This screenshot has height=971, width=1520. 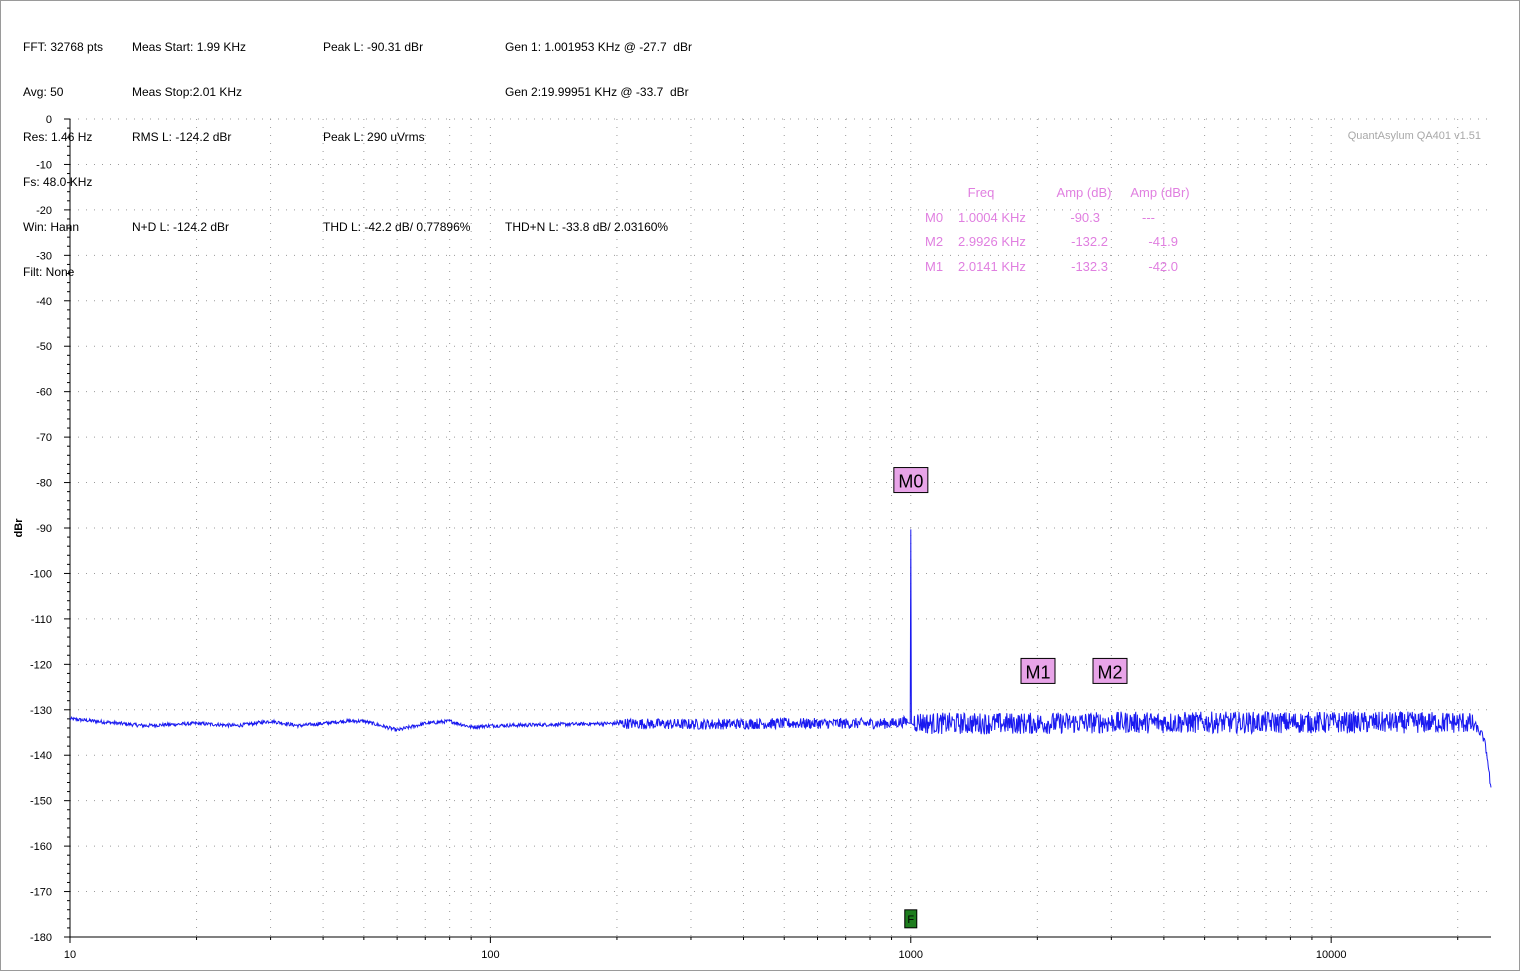 What do you see at coordinates (41, 665) in the screenshot?
I see `y-tick-label: -120` at bounding box center [41, 665].